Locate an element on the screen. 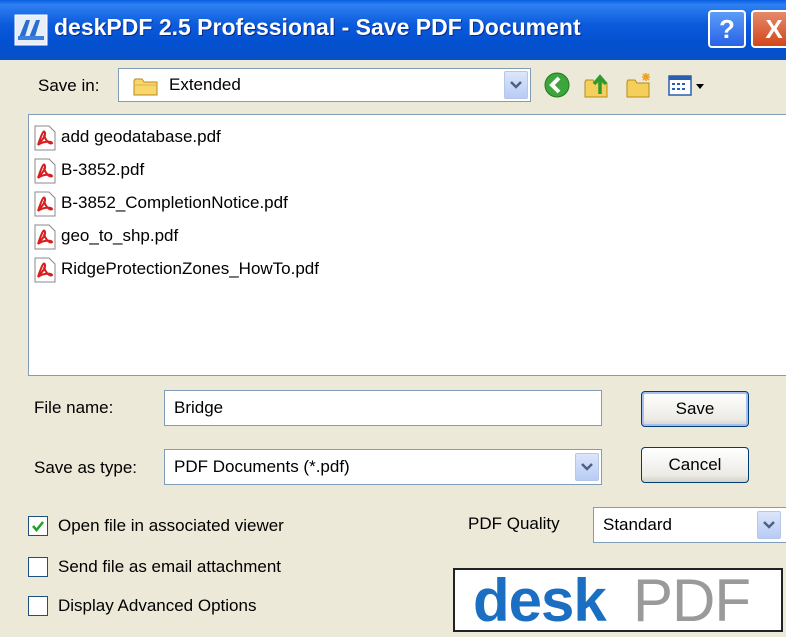 This screenshot has height=637, width=786. logo-desk-text: desk is located at coordinates (540, 600).